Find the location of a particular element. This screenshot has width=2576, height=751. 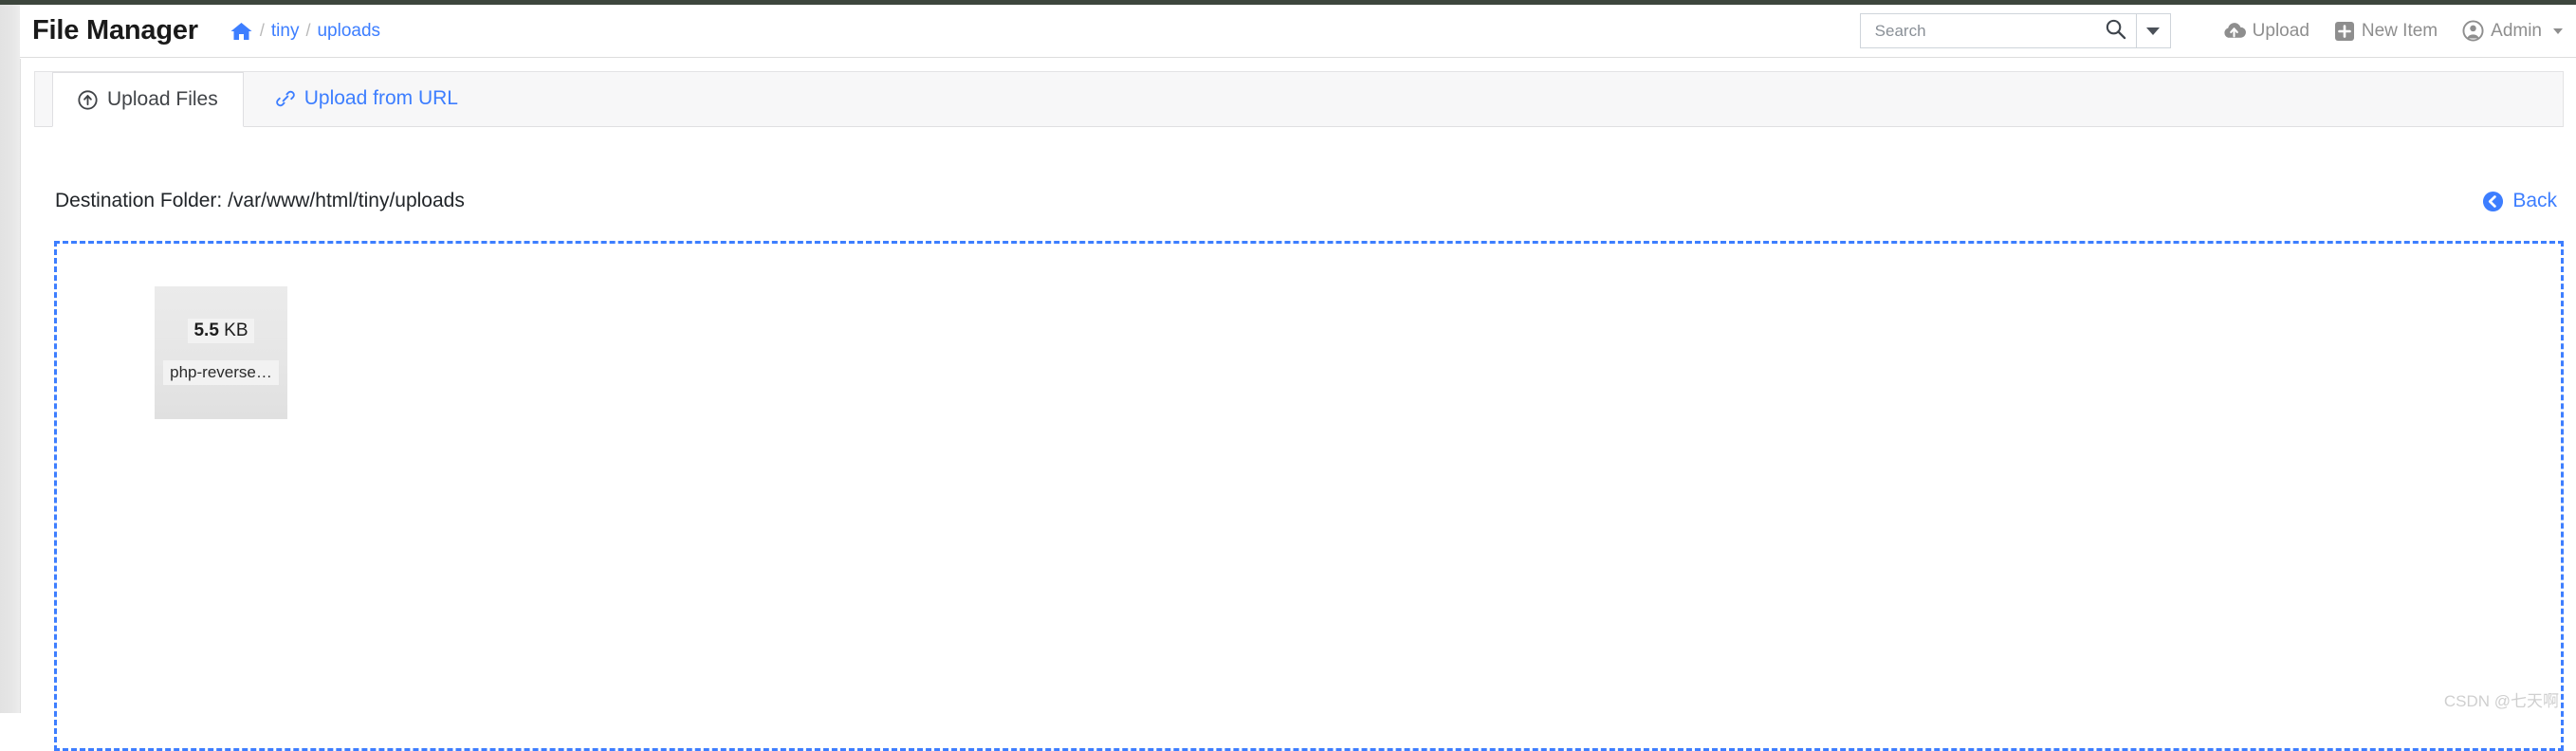

file-size-value: 5.5 is located at coordinates (206, 330).